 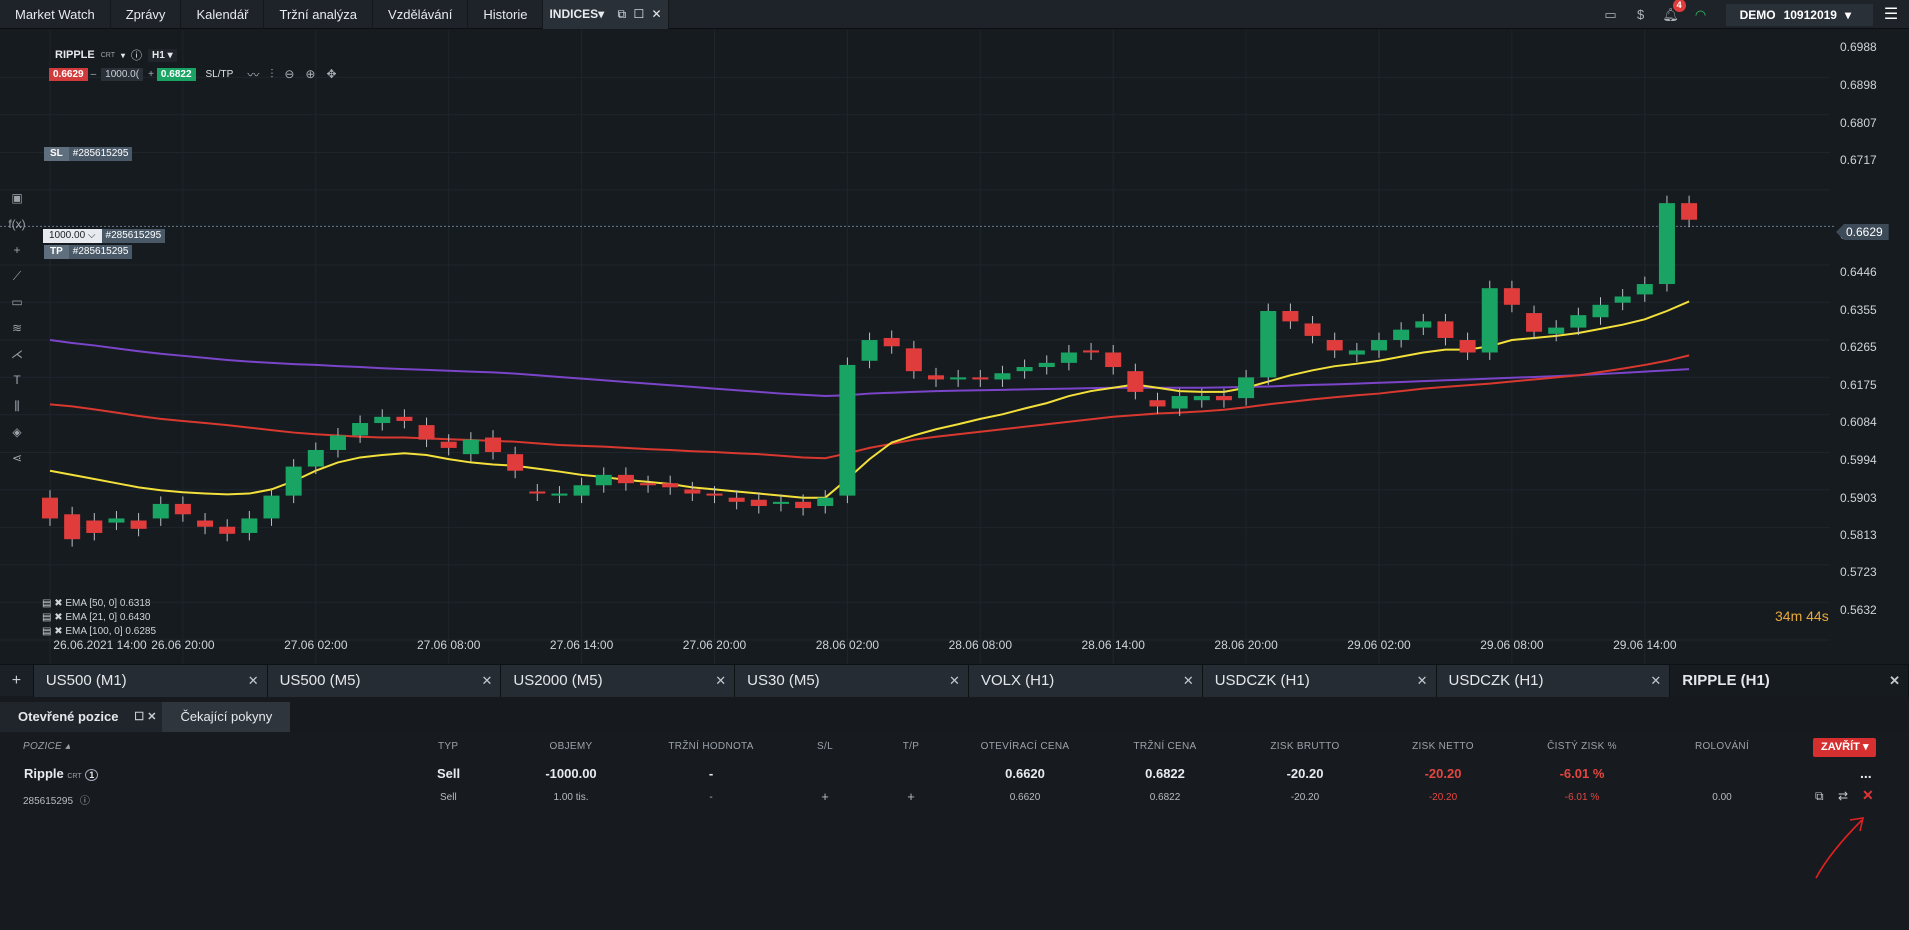 What do you see at coordinates (122, 74) in the screenshot?
I see `quantity-input: 1000.0(` at bounding box center [122, 74].